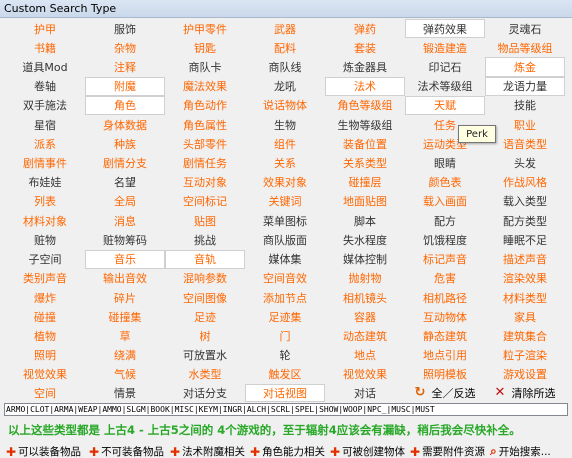 This screenshot has height=458, width=572. Describe the element at coordinates (285, 105) in the screenshot. I see `type-option: 说话物体` at that location.